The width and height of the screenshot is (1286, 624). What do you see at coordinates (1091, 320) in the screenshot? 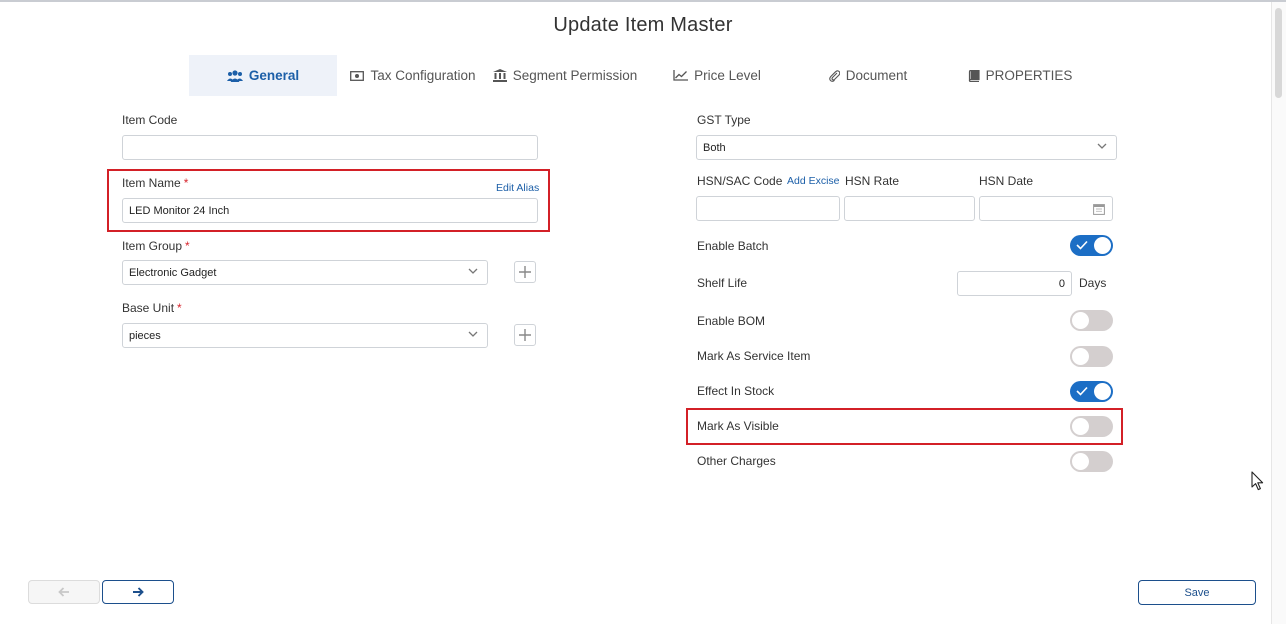
I see `enable-bom-toggle` at bounding box center [1091, 320].